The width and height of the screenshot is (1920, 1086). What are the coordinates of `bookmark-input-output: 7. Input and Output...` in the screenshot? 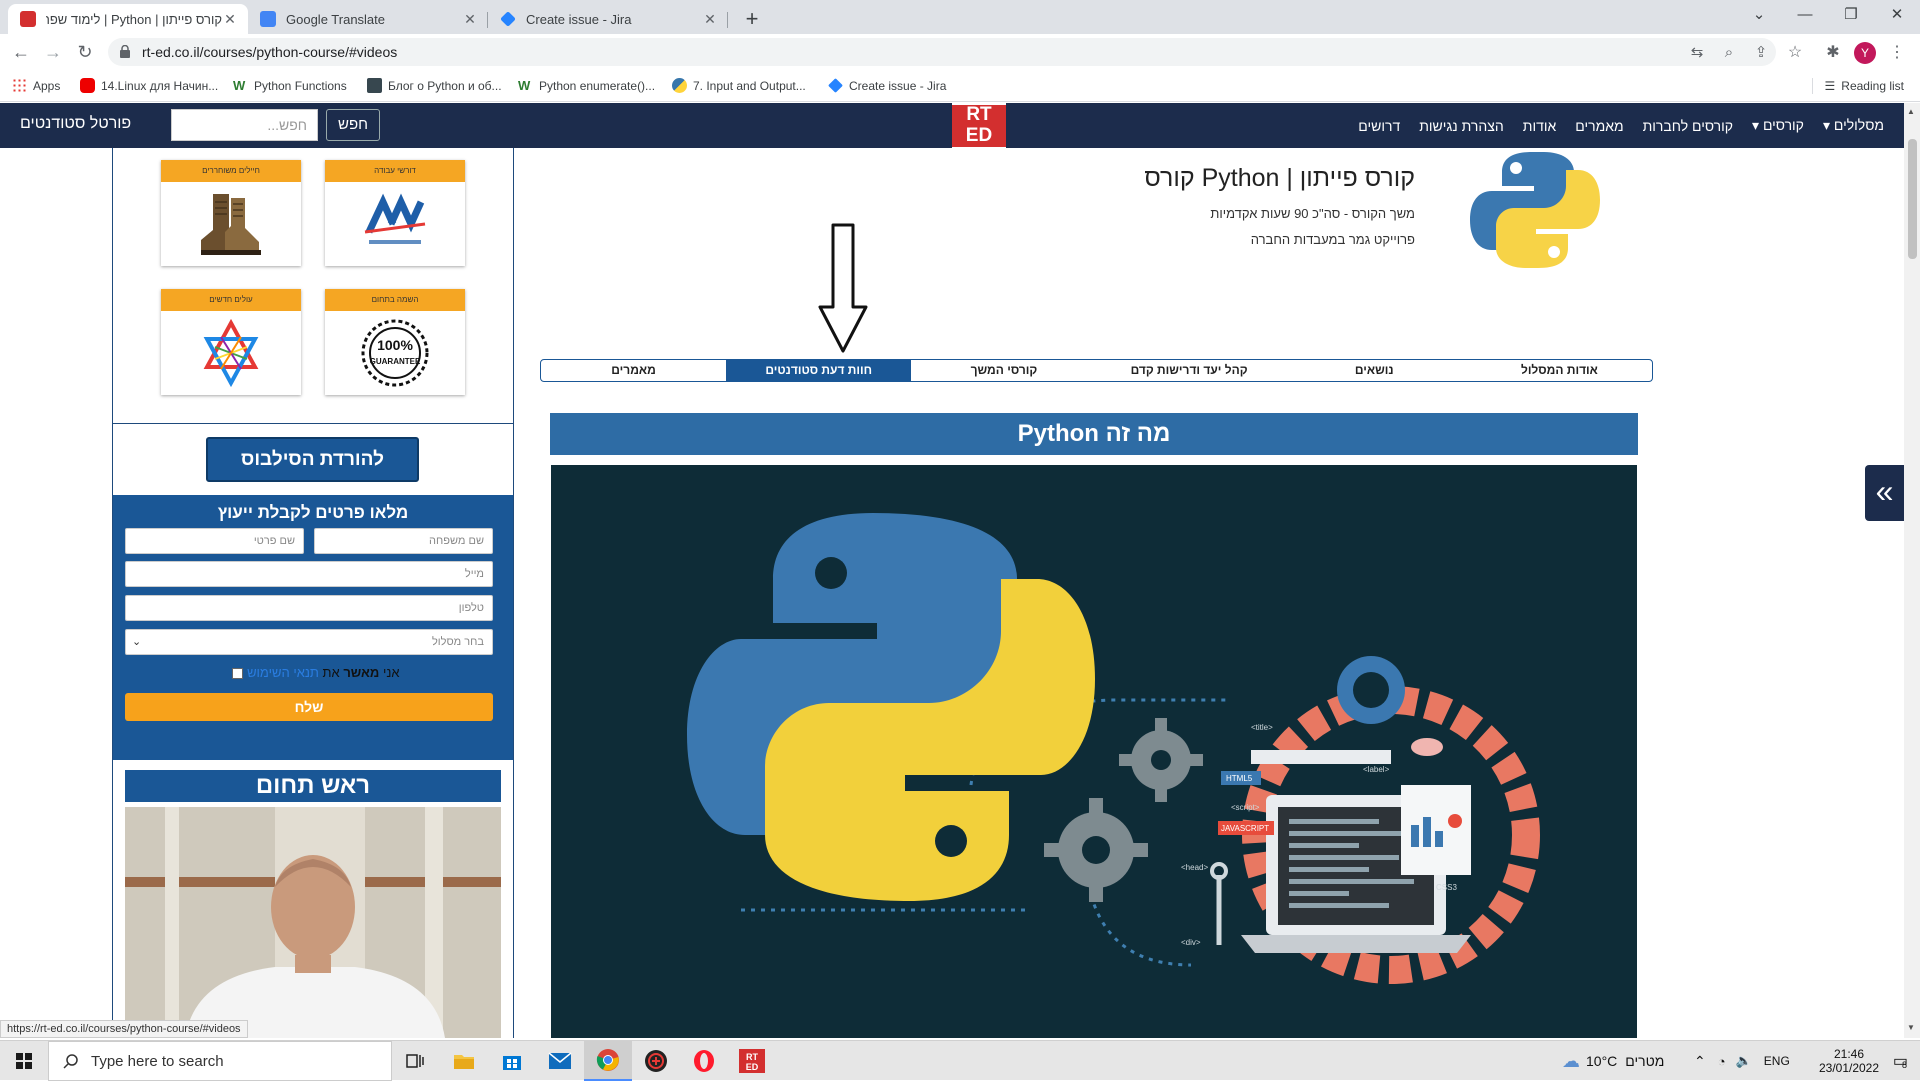 It's located at (739, 85).